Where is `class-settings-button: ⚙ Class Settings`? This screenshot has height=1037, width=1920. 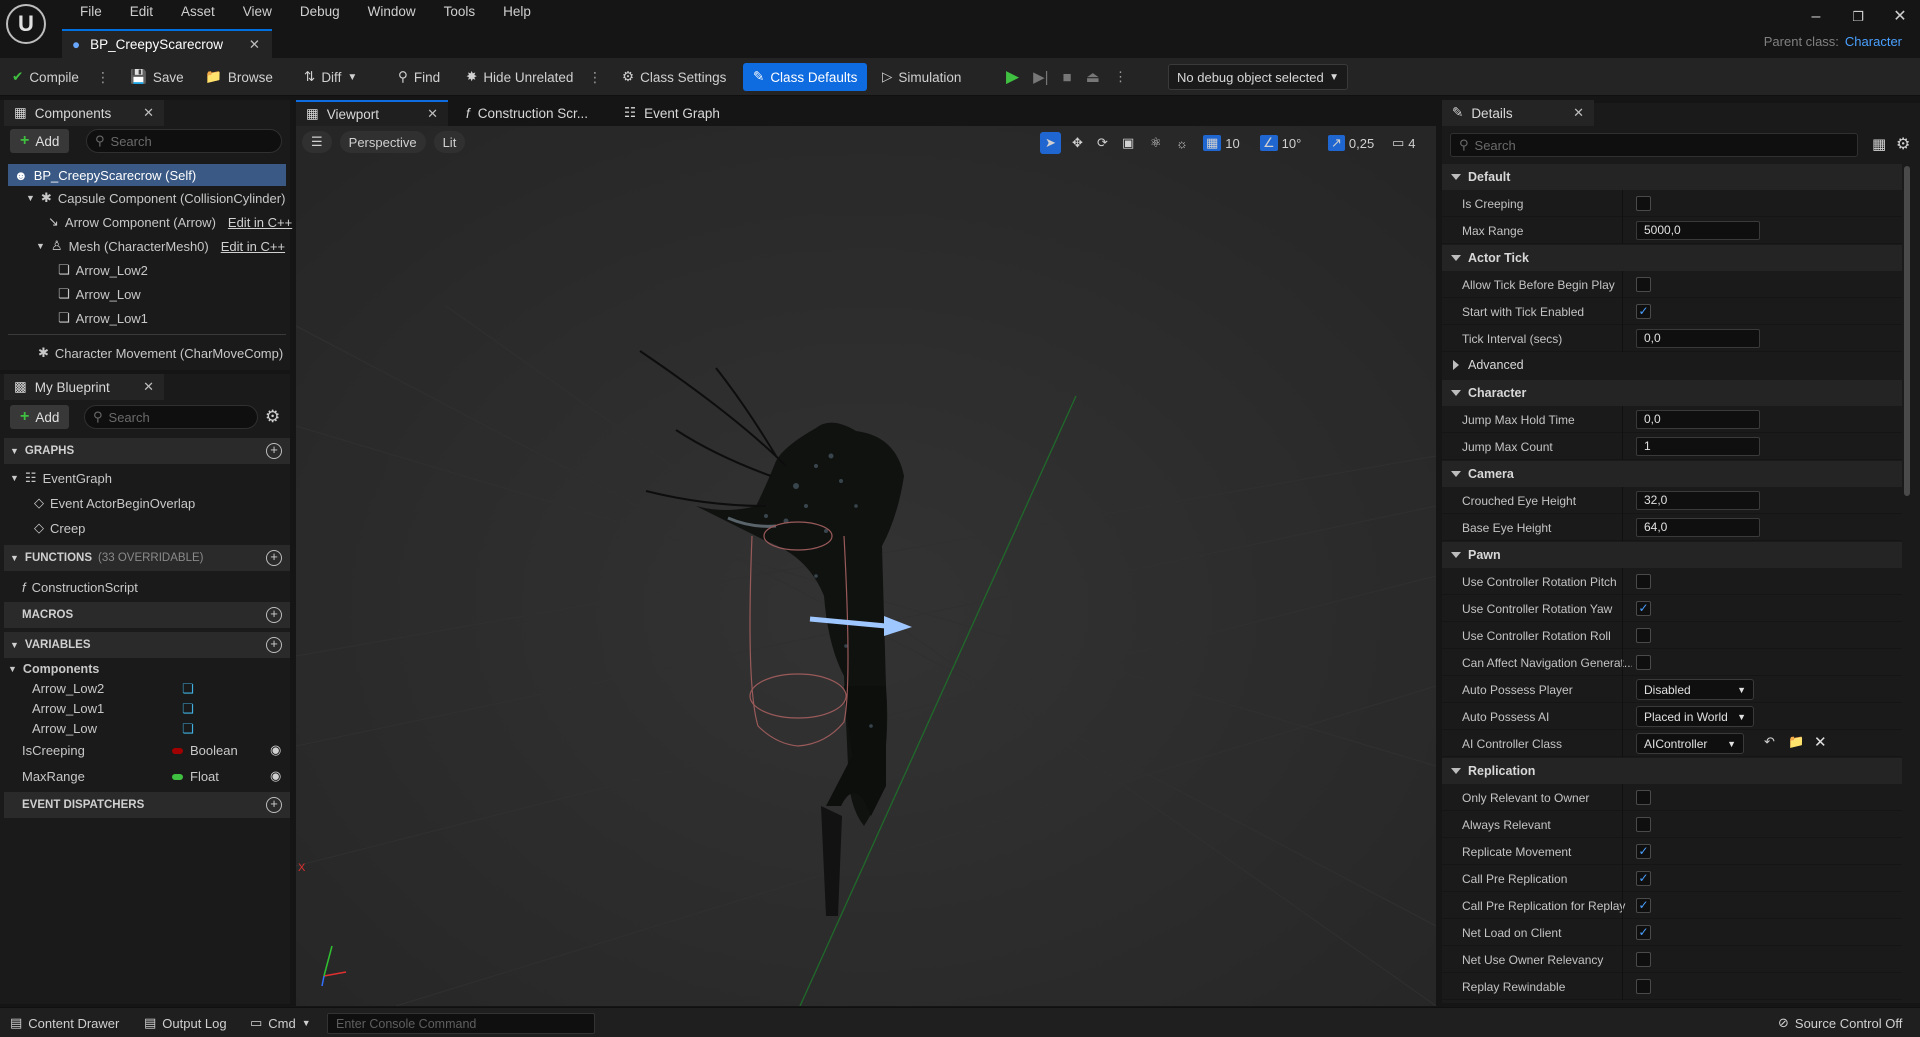 class-settings-button: ⚙ Class Settings is located at coordinates (674, 77).